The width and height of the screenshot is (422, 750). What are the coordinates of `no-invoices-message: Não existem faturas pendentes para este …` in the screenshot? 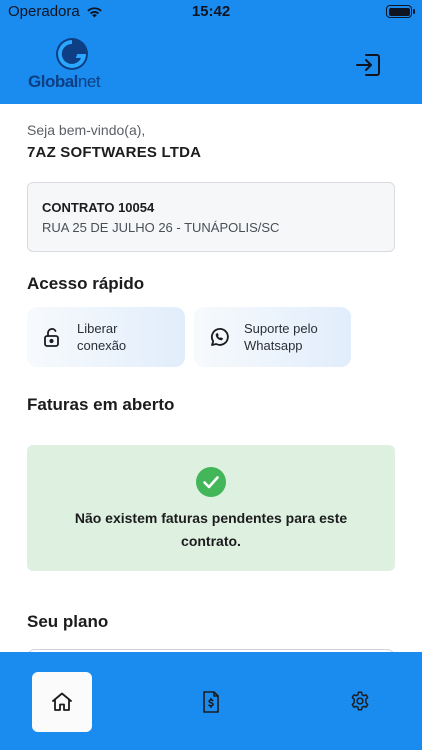 It's located at (211, 529).